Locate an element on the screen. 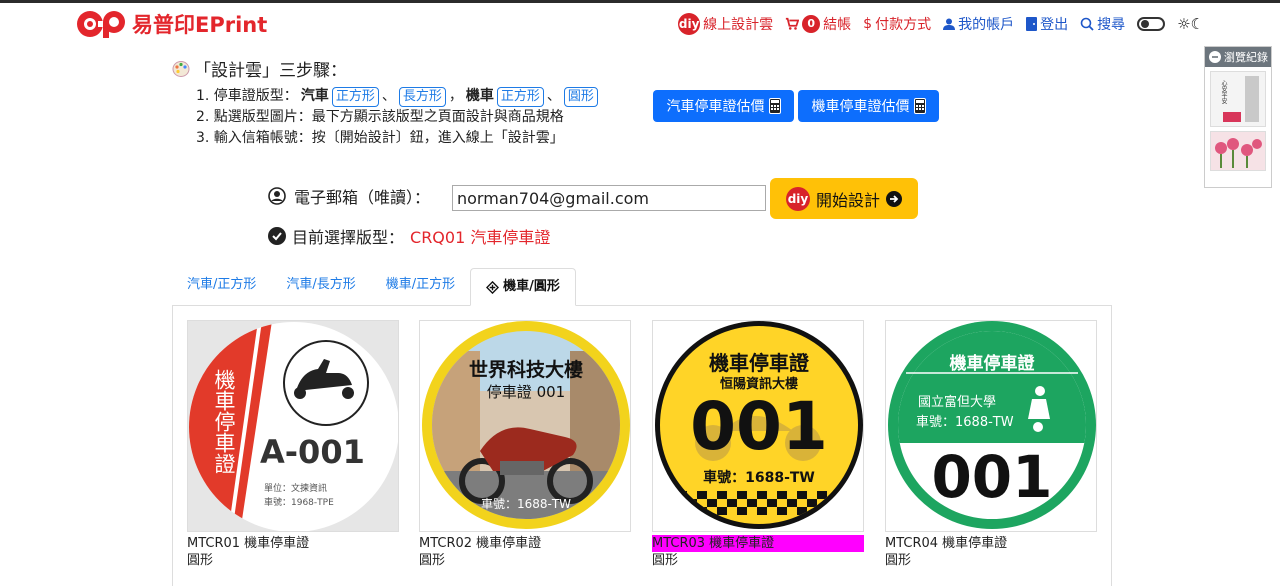 Image resolution: width=1280 pixels, height=586 pixels. mtcr03-title: 機車停車證 is located at coordinates (759, 363).